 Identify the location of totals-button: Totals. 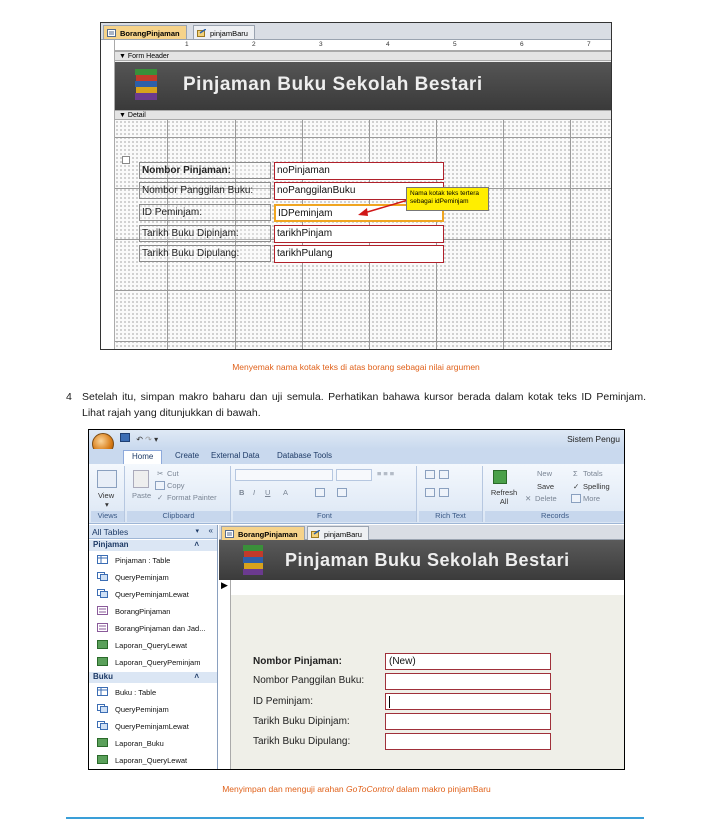
(593, 473).